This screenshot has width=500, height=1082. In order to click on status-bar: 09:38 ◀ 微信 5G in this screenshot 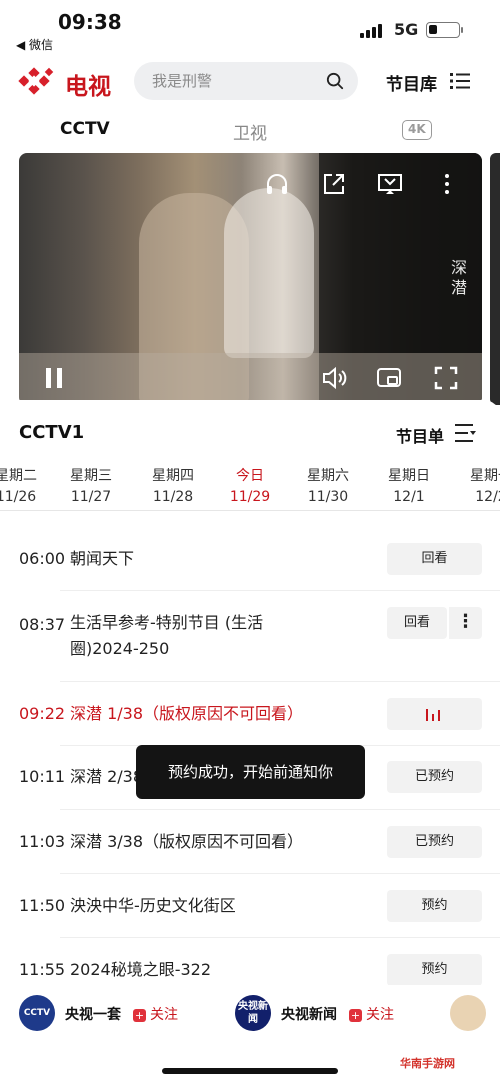, I will do `click(250, 28)`.